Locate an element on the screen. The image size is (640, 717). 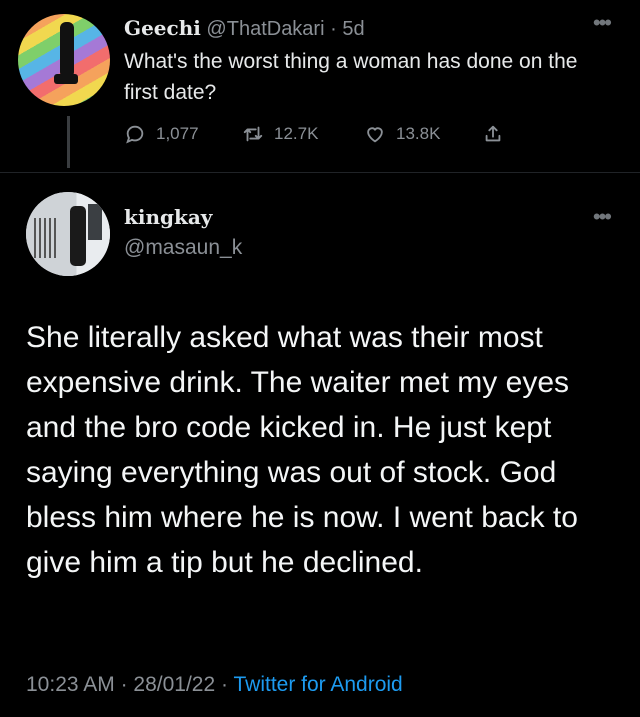
tweet-actions: 1,077 12.7K 13.8K is located at coordinates (319, 134).